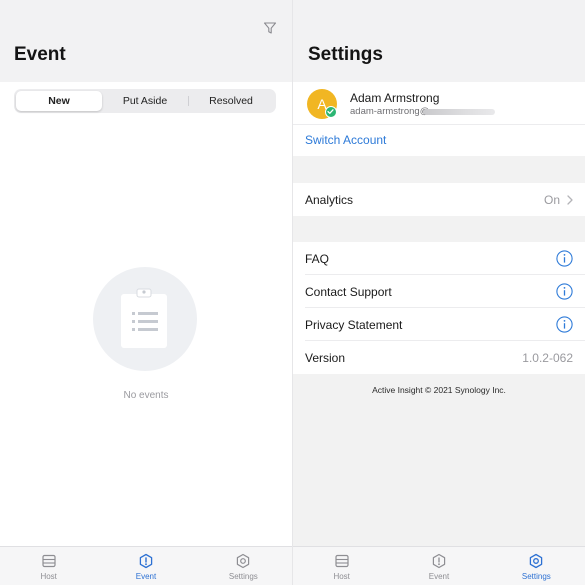 The width and height of the screenshot is (585, 585). Describe the element at coordinates (551, 200) in the screenshot. I see `analytics-value: On` at that location.